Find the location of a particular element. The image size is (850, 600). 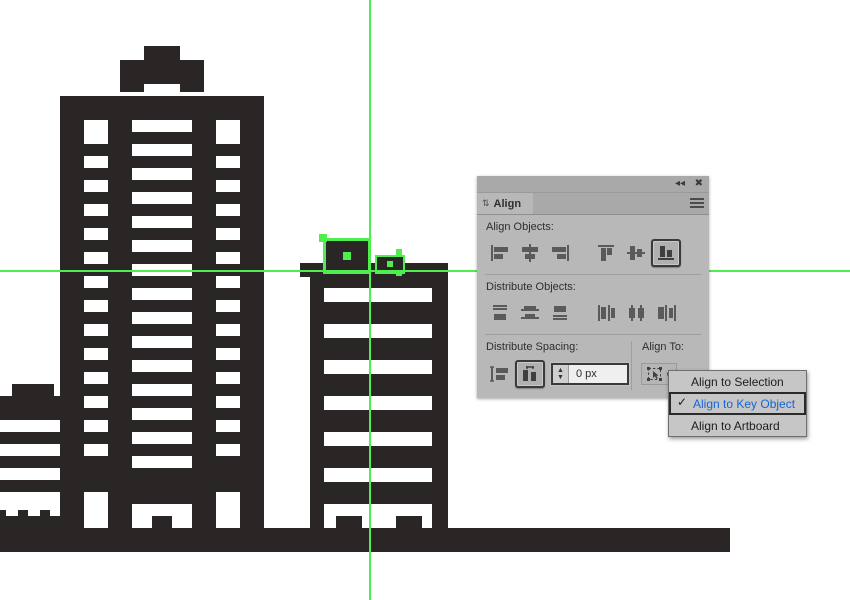

vertical-distribute-spacing-button is located at coordinates (500, 374).